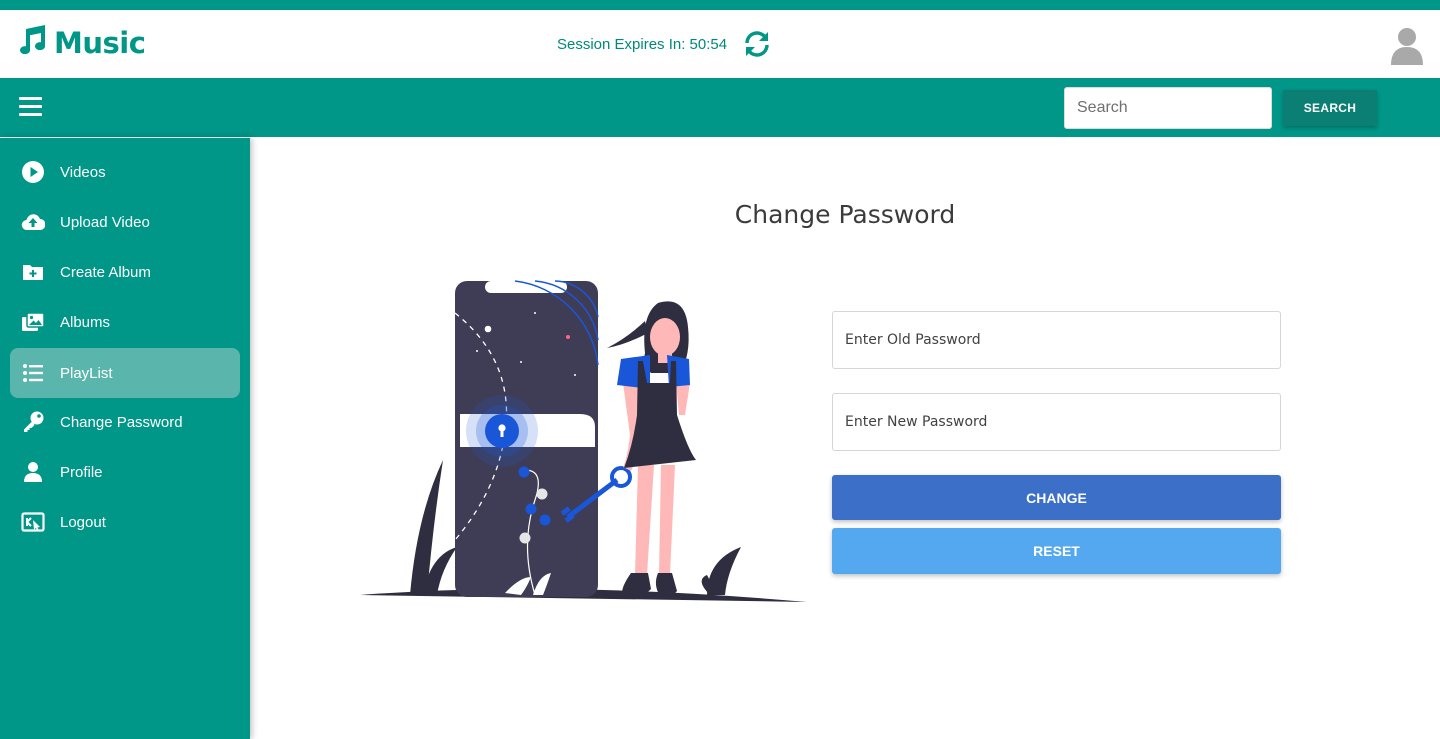  What do you see at coordinates (125, 172) in the screenshot?
I see `sidebar-item-videos: Videos` at bounding box center [125, 172].